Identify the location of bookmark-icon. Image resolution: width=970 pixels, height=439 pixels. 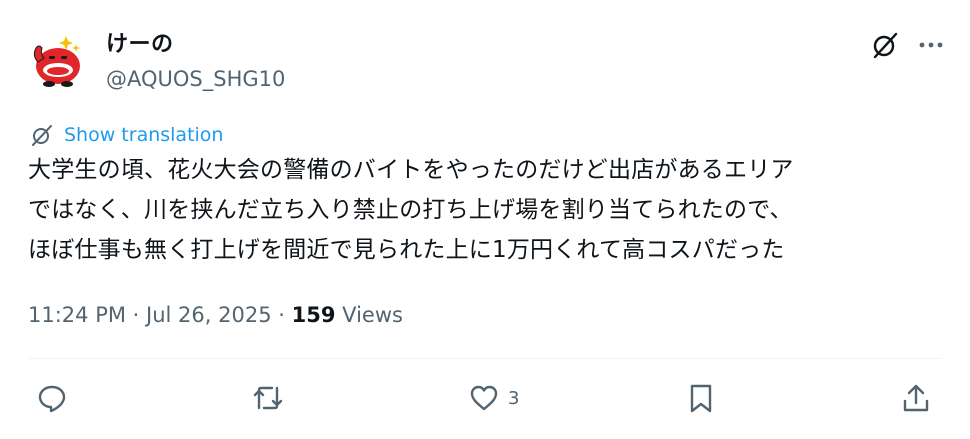
(701, 398).